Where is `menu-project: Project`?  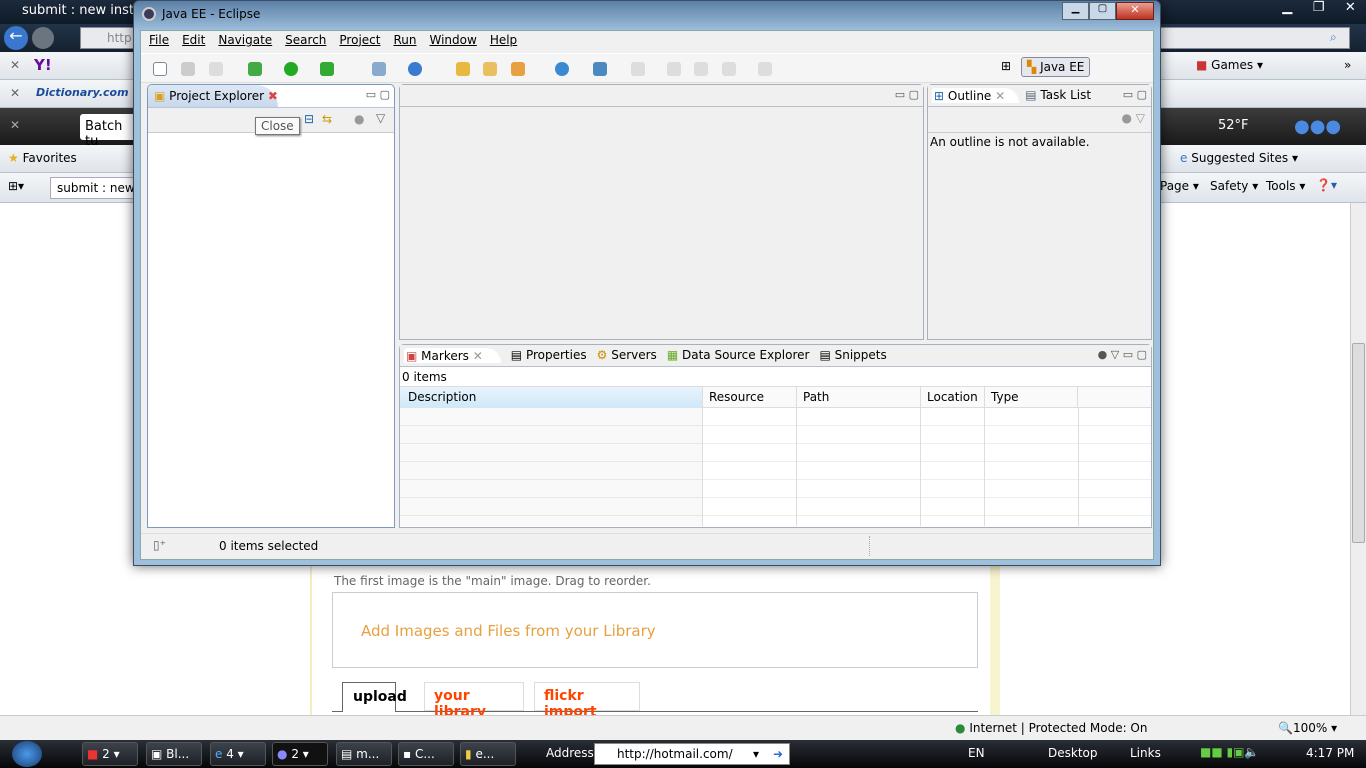 menu-project: Project is located at coordinates (359, 40).